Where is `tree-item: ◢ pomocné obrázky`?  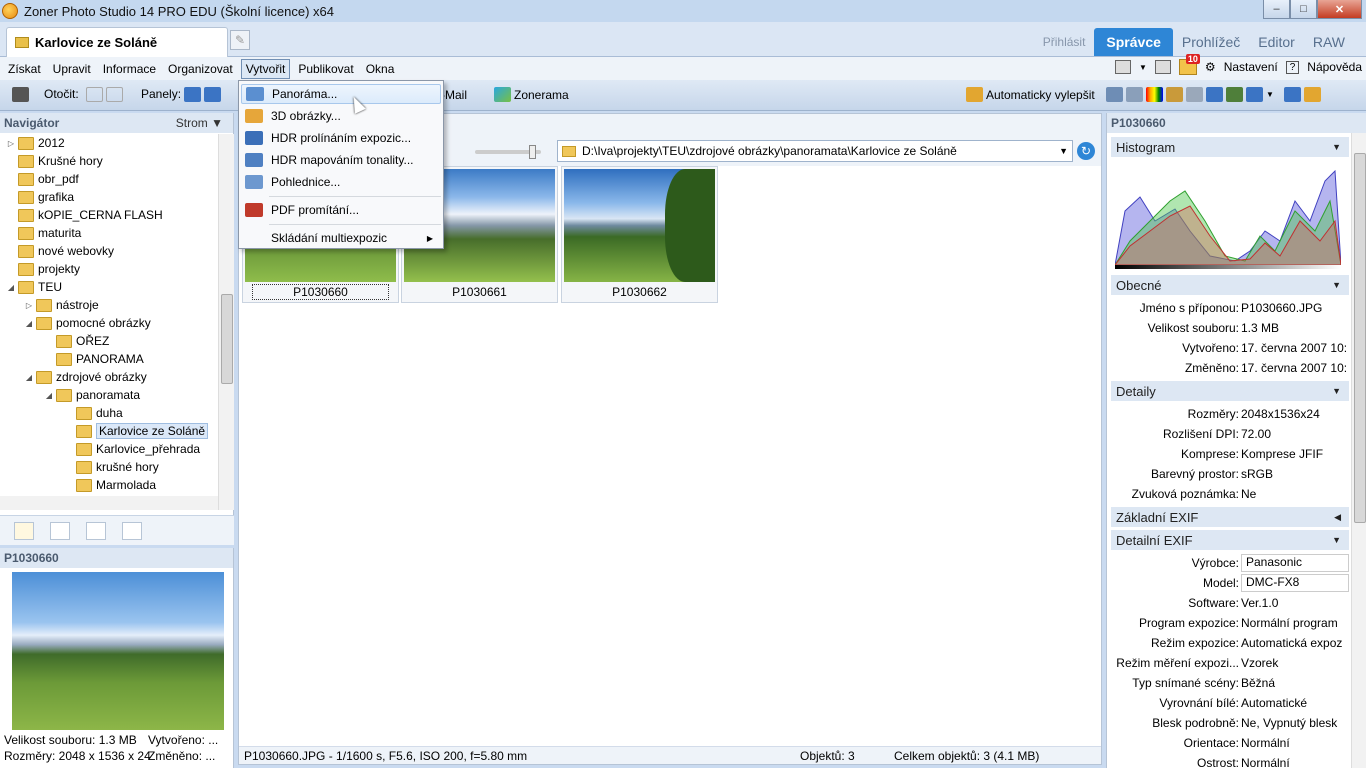 tree-item: ◢ pomocné obrázky is located at coordinates (87, 323).